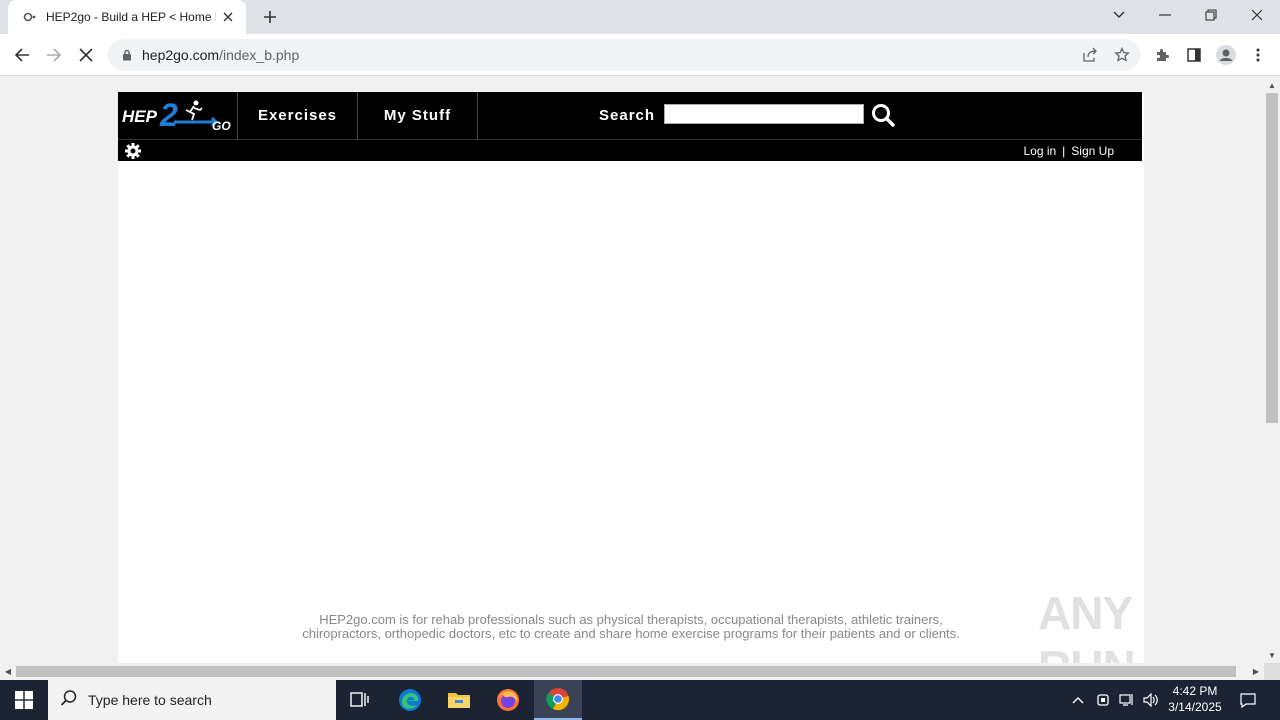 The image size is (1280, 720). Describe the element at coordinates (1256, 671) in the screenshot. I see `scroll-right-icon: ▶` at that location.